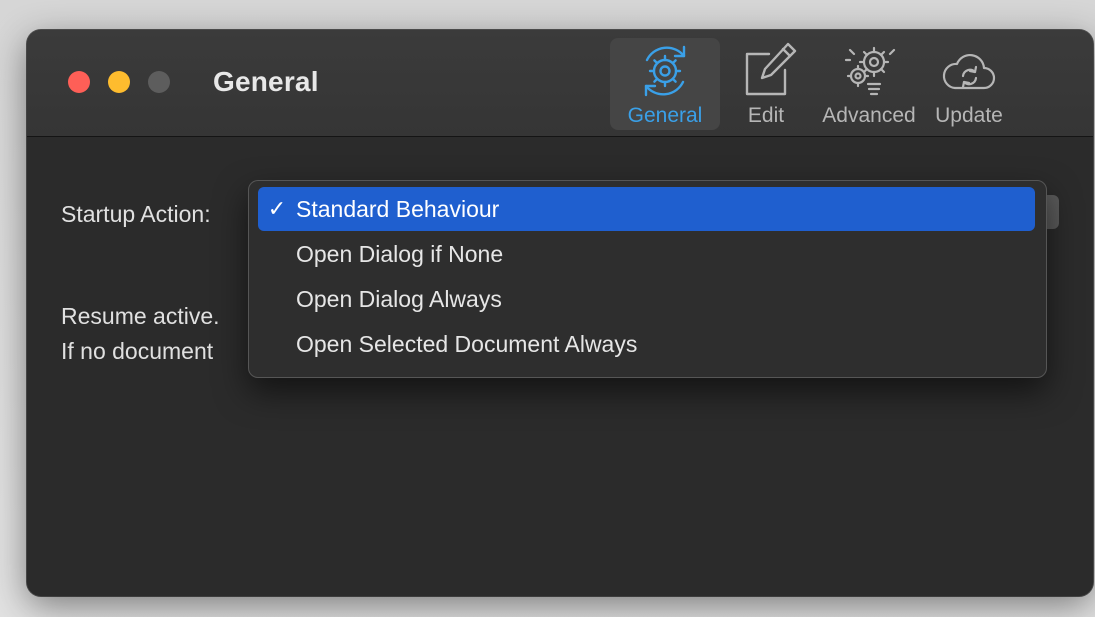 The width and height of the screenshot is (1095, 617). Describe the element at coordinates (398, 208) in the screenshot. I see `menu-item-label: Standard Behaviour` at that location.